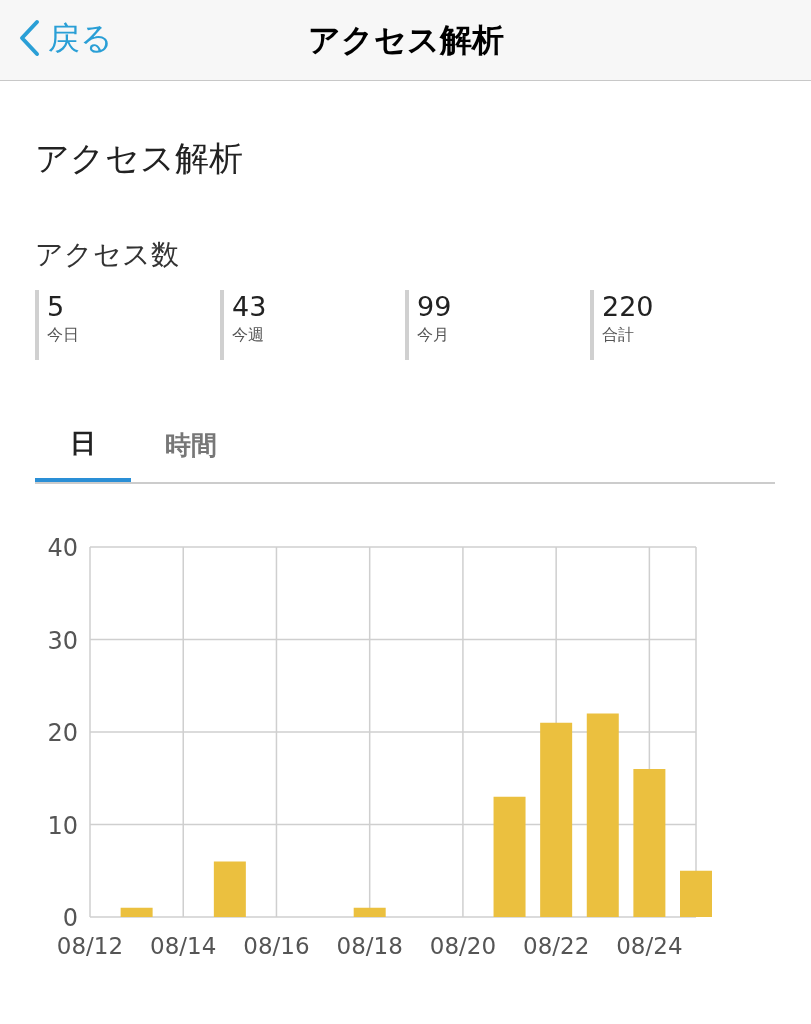  What do you see at coordinates (433, 335) in the screenshot?
I see `stat-label: 今月` at bounding box center [433, 335].